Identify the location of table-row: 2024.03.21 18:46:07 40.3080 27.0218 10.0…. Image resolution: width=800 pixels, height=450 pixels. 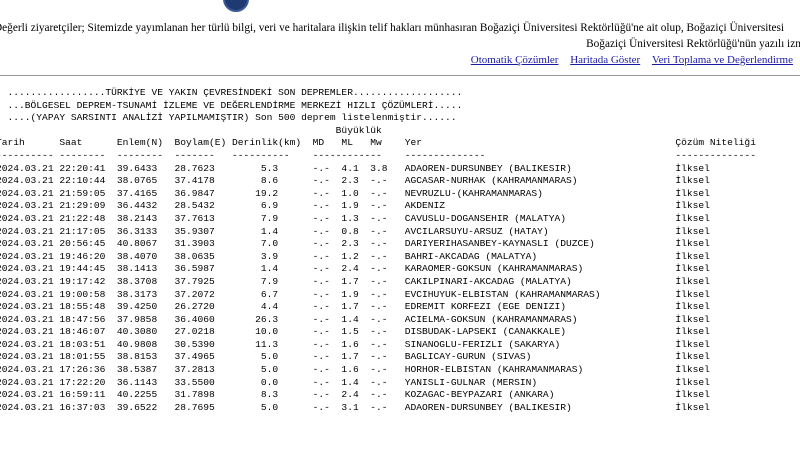
(355, 332).